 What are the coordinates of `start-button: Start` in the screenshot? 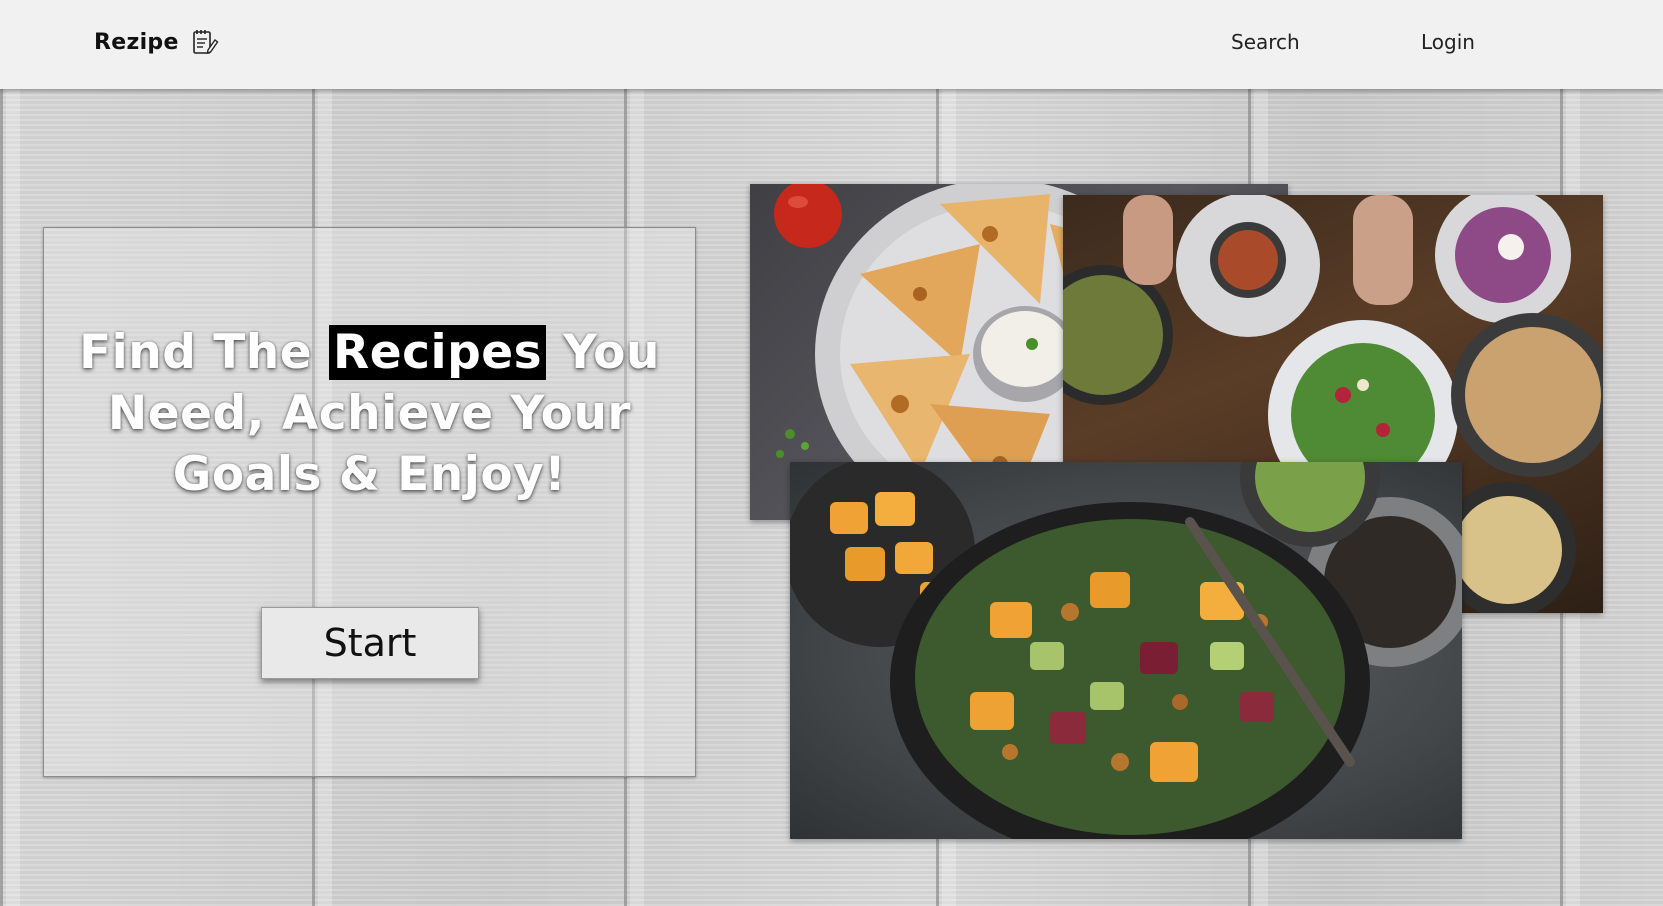 It's located at (370, 643).